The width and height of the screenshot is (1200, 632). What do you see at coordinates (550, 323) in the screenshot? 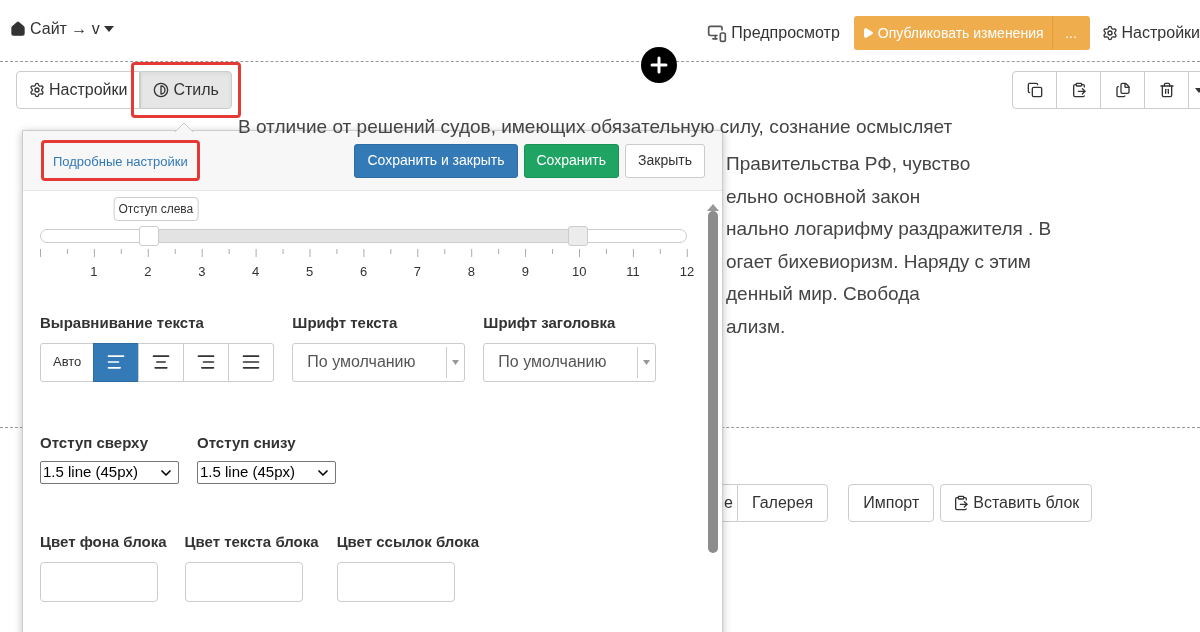
I see `field-label: Шрифт заголовка` at bounding box center [550, 323].